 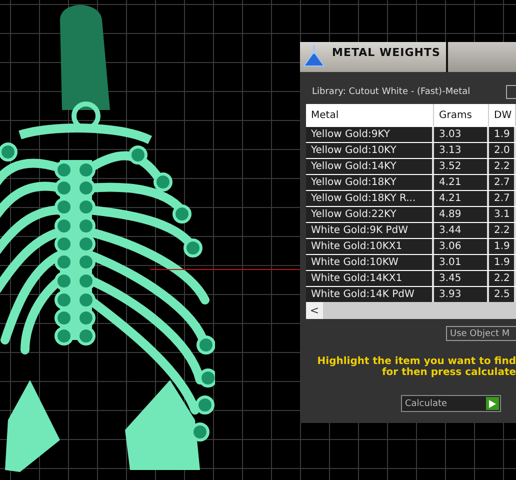 What do you see at coordinates (426, 403) in the screenshot?
I see `calculate-label: Calculate` at bounding box center [426, 403].